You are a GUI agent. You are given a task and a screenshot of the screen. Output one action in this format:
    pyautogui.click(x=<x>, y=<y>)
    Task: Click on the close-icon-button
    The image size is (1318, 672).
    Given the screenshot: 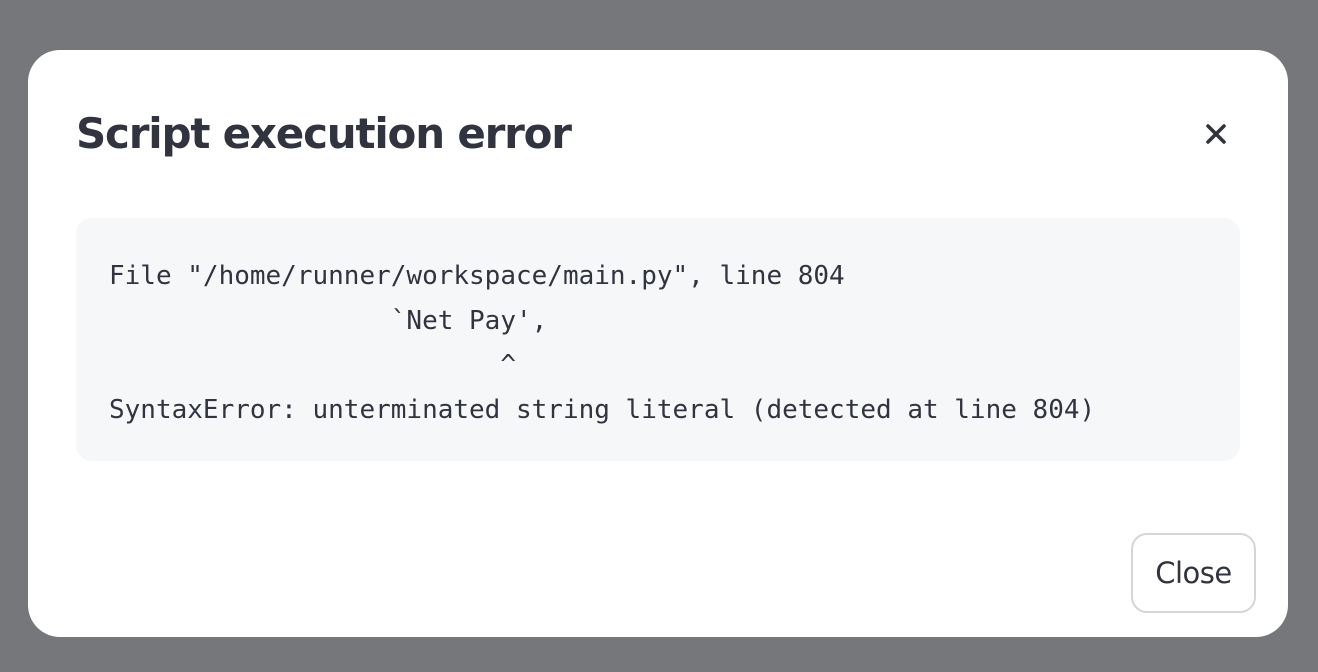 What is the action you would take?
    pyautogui.click(x=1216, y=134)
    